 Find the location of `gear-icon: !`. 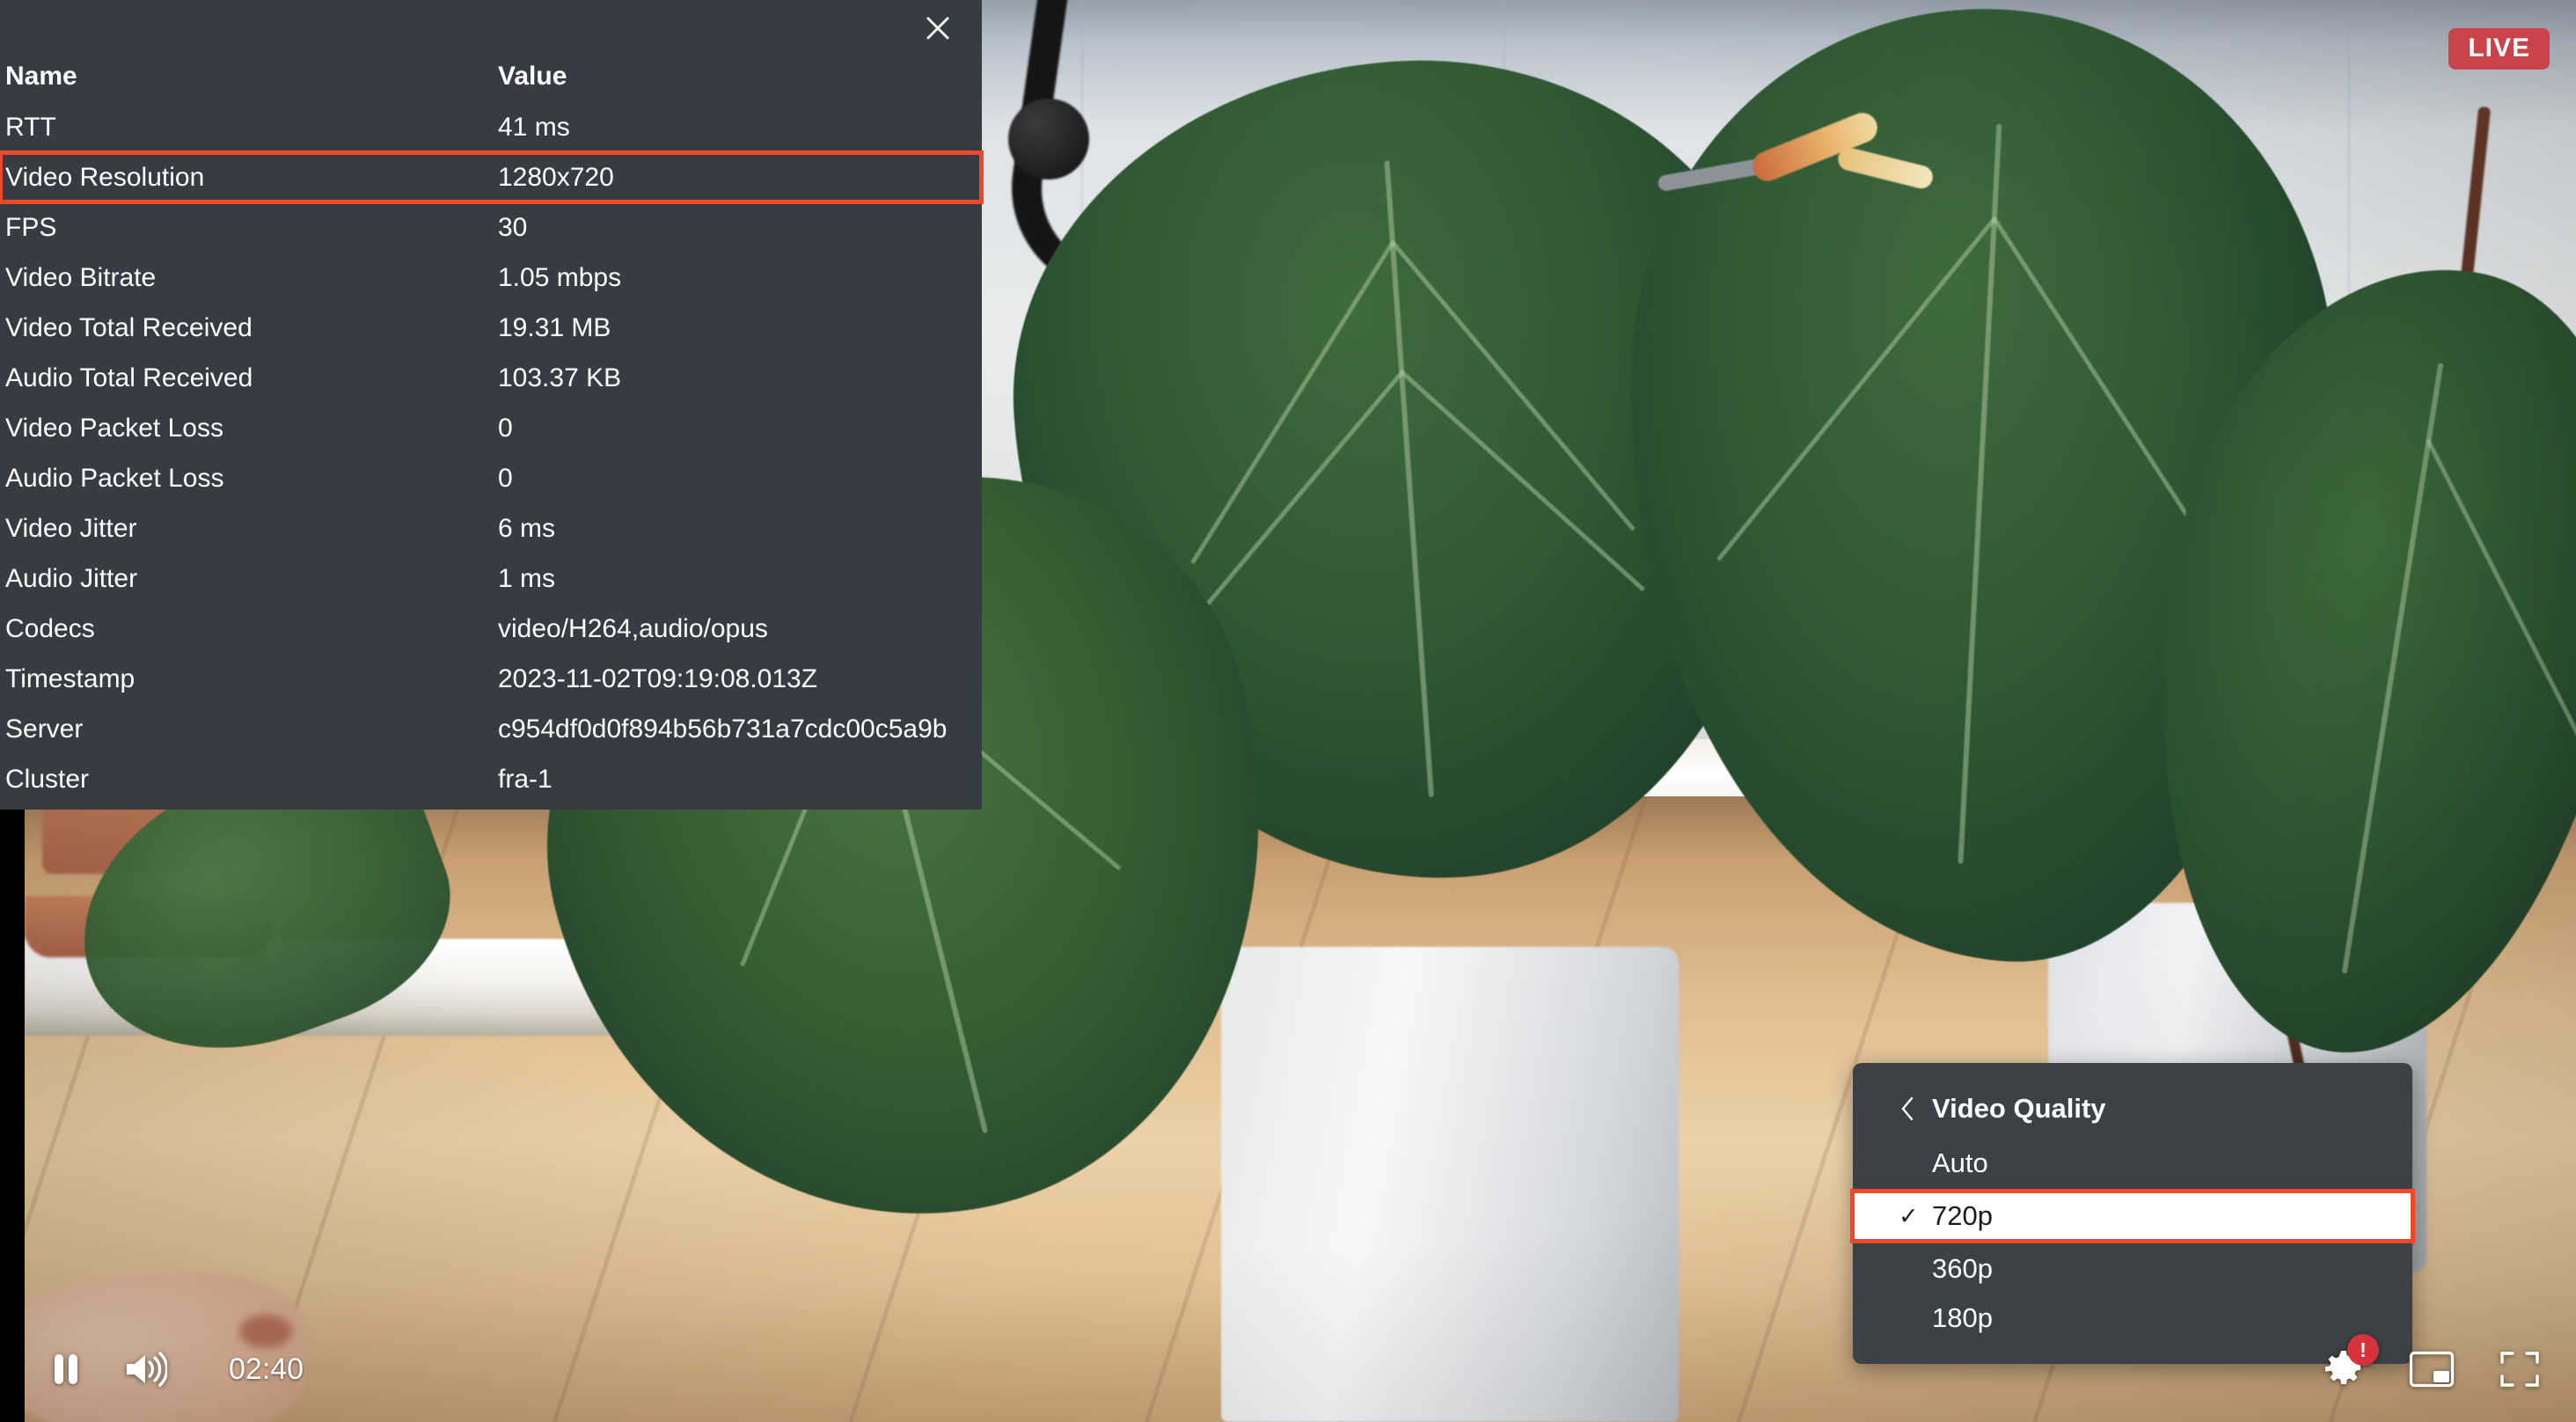

gear-icon: ! is located at coordinates (2351, 1362).